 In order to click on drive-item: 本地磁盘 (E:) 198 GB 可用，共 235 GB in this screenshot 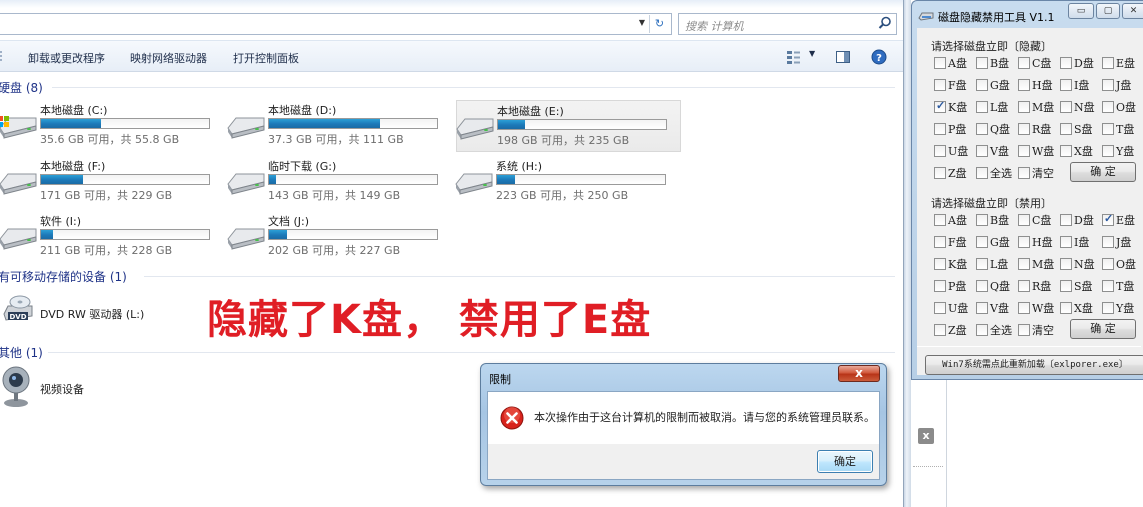, I will do `click(568, 126)`.